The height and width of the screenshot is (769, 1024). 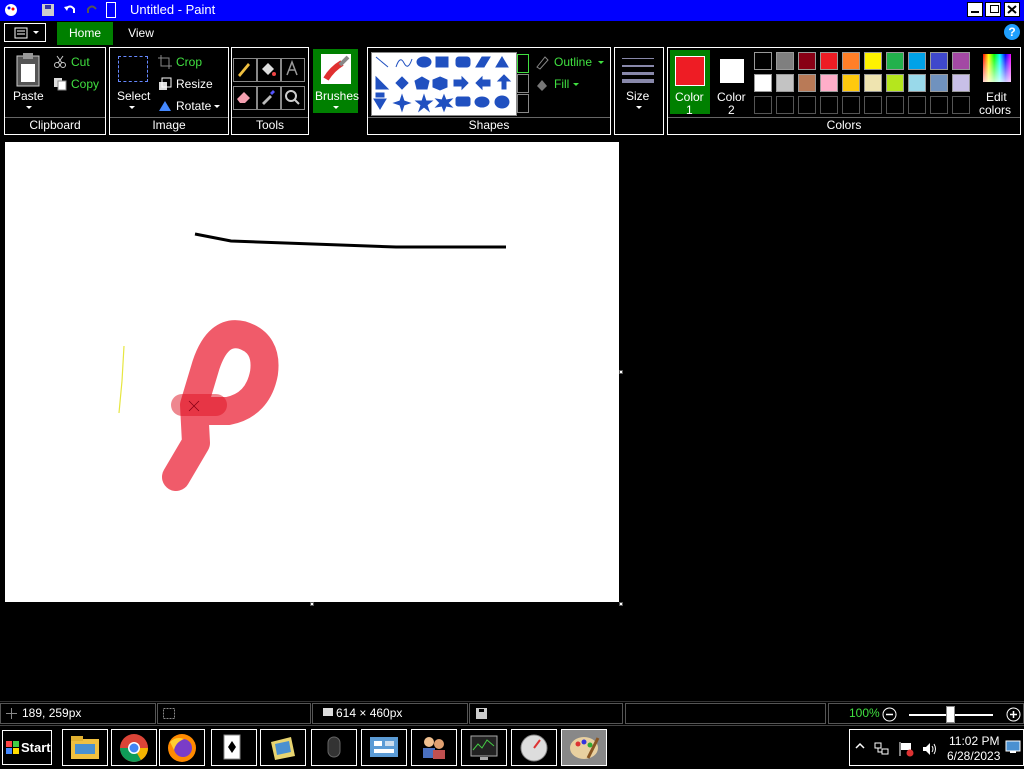 I want to click on show-hidden-icons-button, so click(x=860, y=747).